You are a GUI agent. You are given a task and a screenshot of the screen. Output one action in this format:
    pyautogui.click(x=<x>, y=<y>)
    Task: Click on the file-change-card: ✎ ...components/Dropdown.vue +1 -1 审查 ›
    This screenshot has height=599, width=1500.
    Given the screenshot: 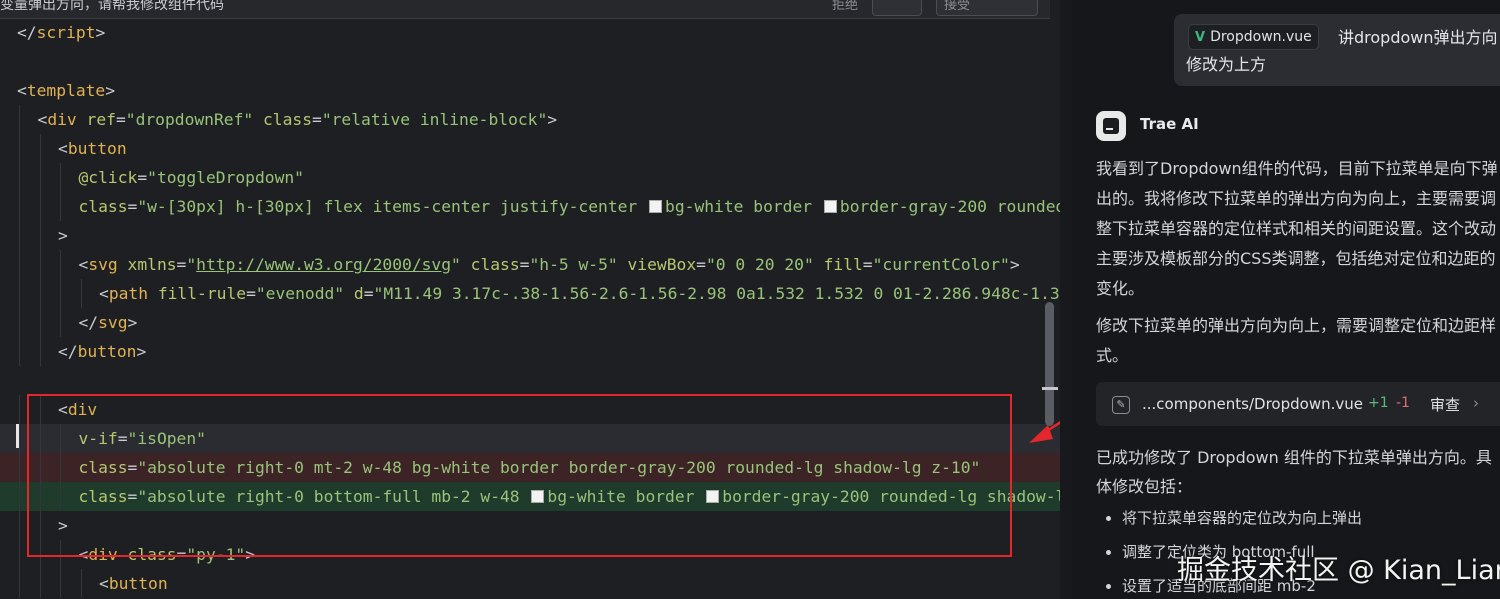 What is the action you would take?
    pyautogui.click(x=1298, y=404)
    